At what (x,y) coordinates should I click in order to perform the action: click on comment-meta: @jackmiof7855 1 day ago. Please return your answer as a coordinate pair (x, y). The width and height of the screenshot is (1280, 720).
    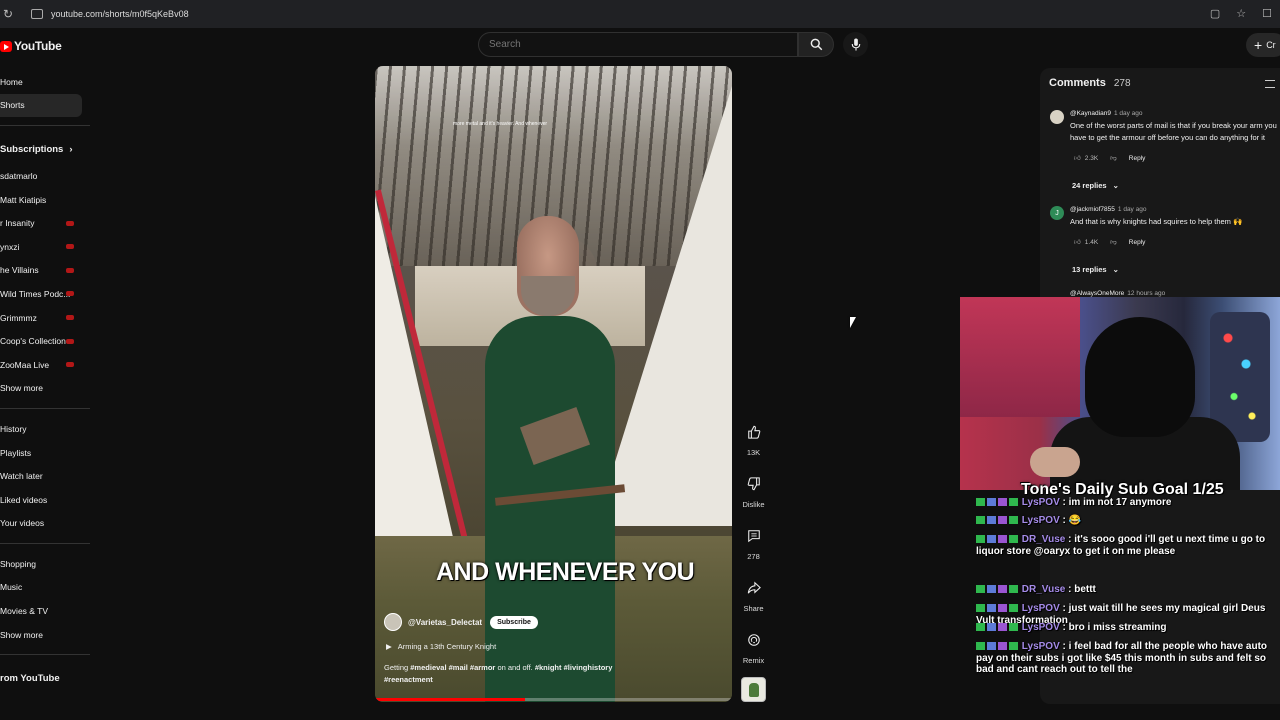
    Looking at the image, I should click on (1108, 209).